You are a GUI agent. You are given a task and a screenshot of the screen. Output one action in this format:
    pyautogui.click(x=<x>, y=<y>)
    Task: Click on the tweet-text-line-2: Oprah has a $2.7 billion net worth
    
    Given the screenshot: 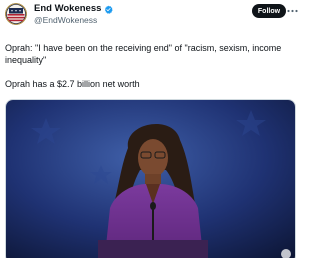 What is the action you would take?
    pyautogui.click(x=72, y=84)
    